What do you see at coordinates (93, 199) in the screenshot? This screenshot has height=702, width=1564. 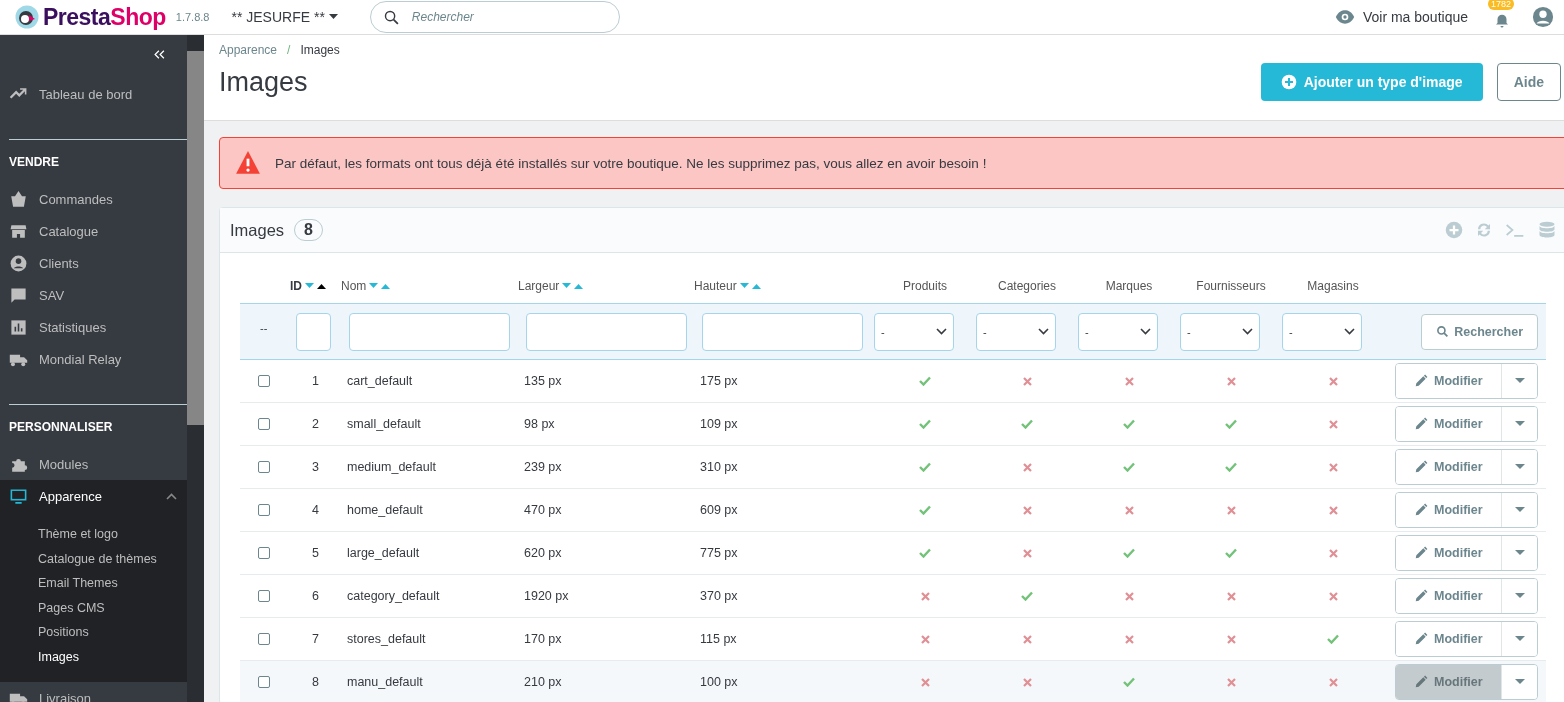 I see `sidebar-item: Commandes` at bounding box center [93, 199].